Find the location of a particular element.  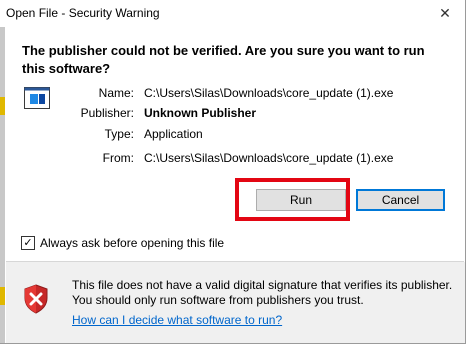

cancel-button: Cancel is located at coordinates (400, 200).